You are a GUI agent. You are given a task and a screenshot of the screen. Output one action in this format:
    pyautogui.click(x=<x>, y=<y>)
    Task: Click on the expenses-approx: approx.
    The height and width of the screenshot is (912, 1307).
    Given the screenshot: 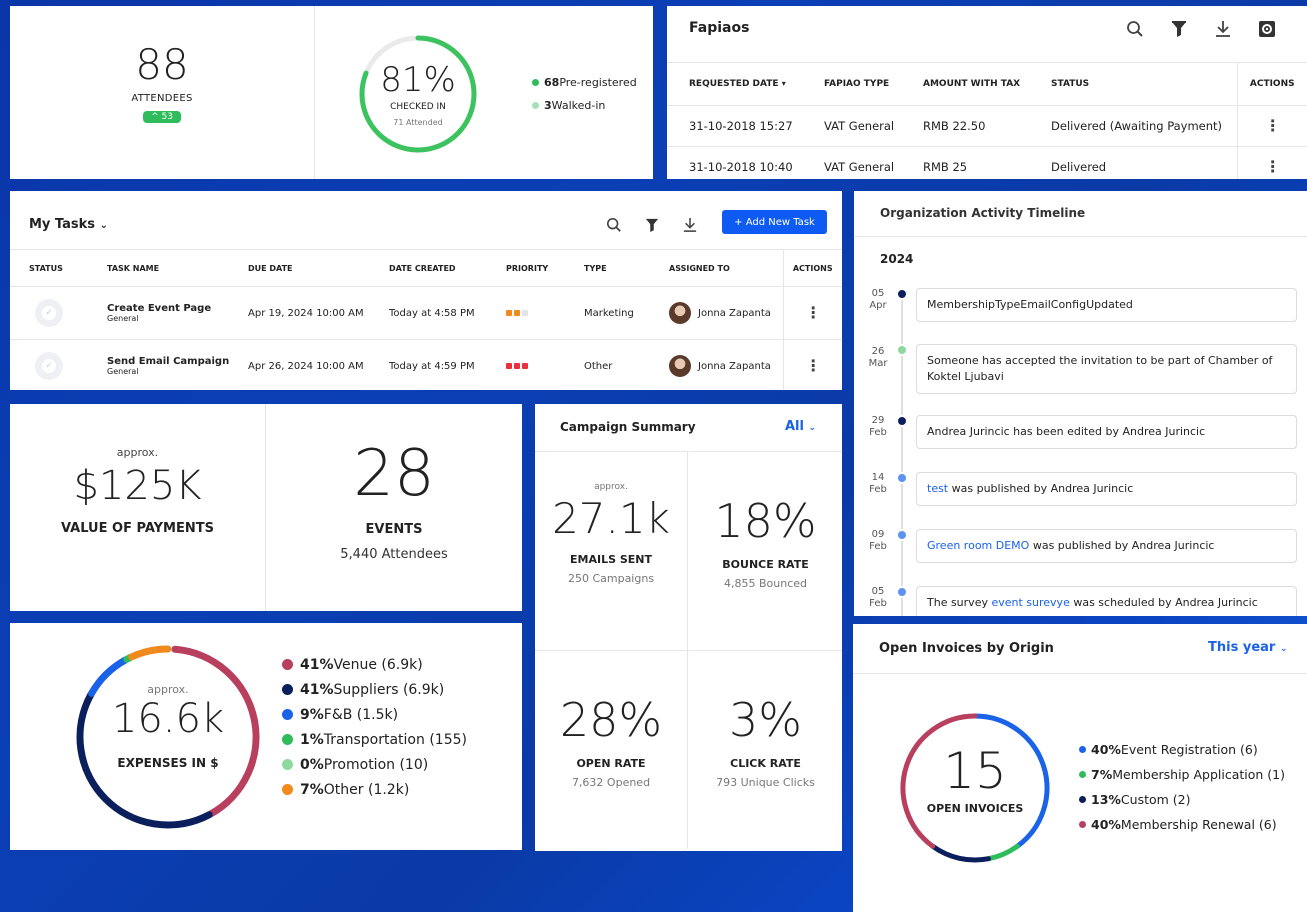 What is the action you would take?
    pyautogui.click(x=168, y=689)
    